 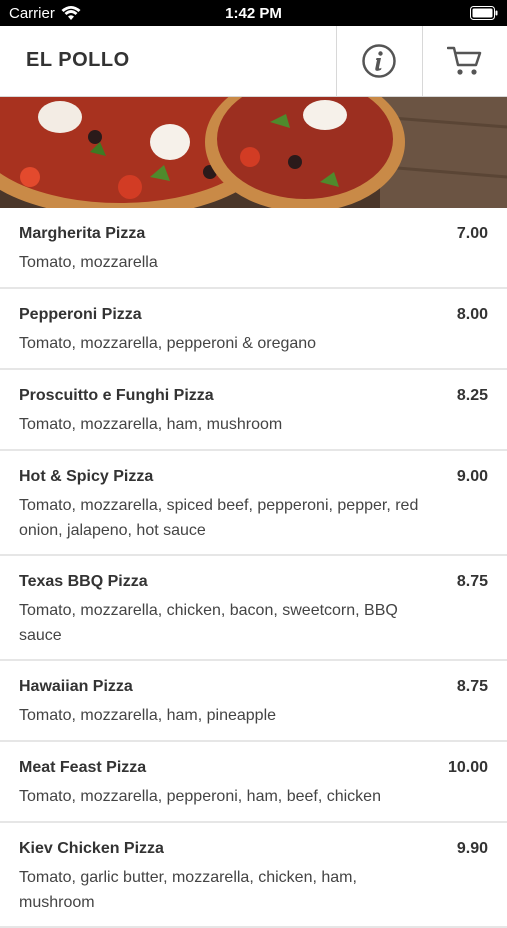 I want to click on menu-item: Margherita Pizza 7.00 Tomato, mozzarella, so click(x=253, y=248).